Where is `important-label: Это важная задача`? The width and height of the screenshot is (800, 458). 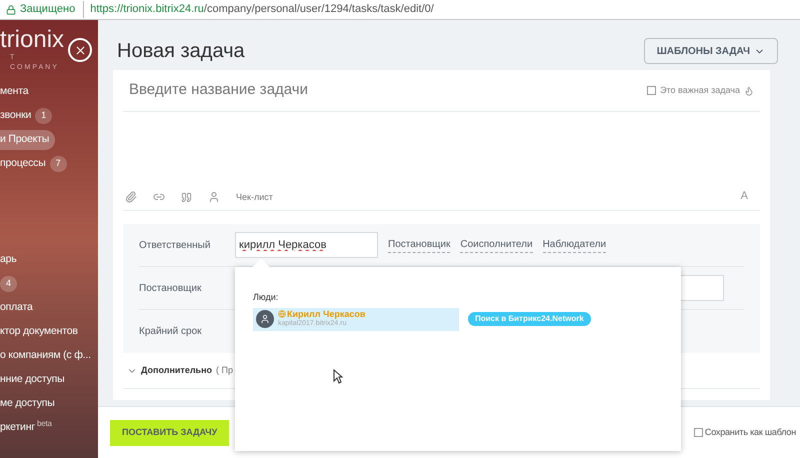 important-label: Это важная задача is located at coordinates (700, 90).